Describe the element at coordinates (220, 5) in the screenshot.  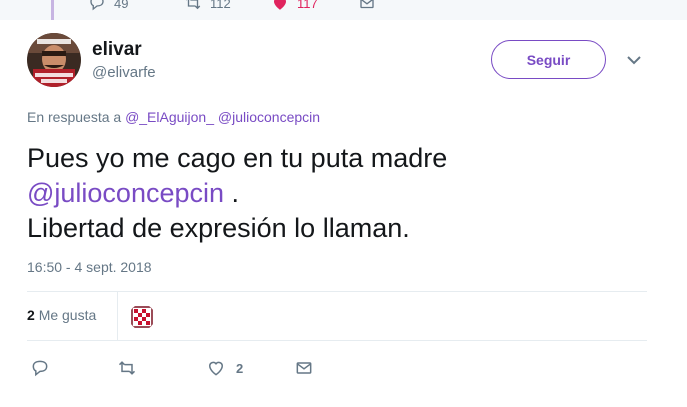
I see `prev-retweet-count: 112` at that location.